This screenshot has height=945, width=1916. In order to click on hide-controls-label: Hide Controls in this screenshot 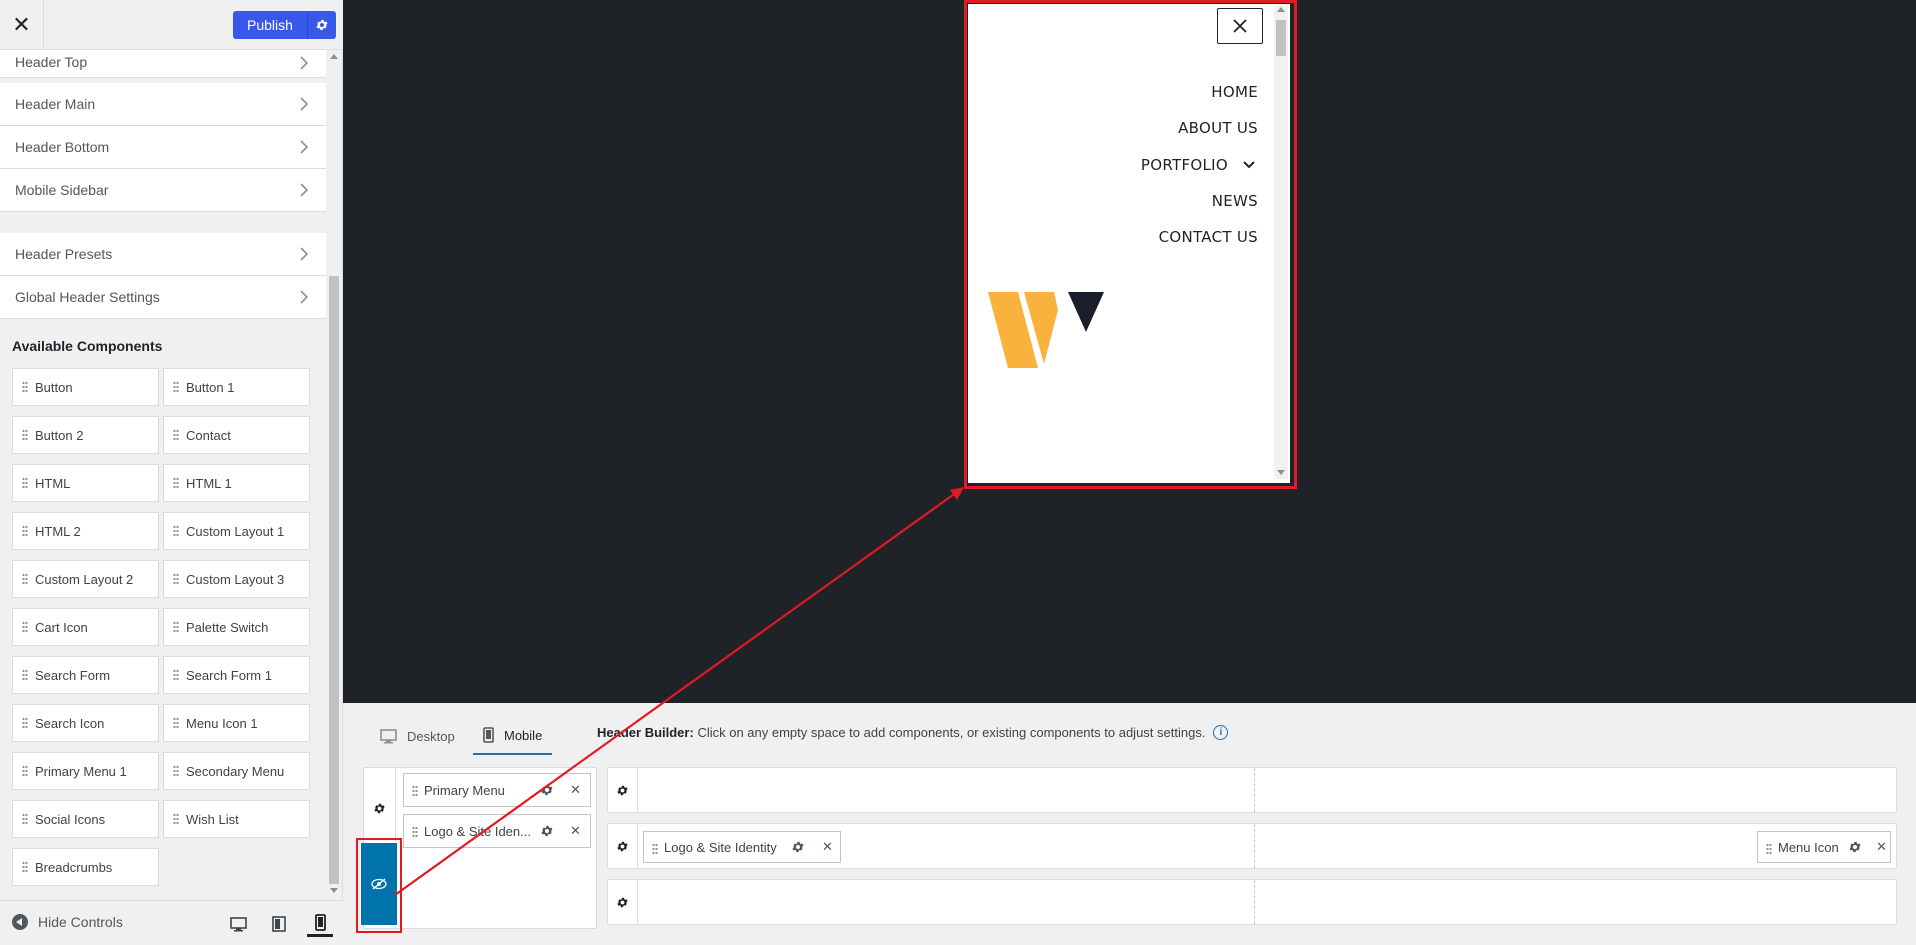, I will do `click(80, 922)`.